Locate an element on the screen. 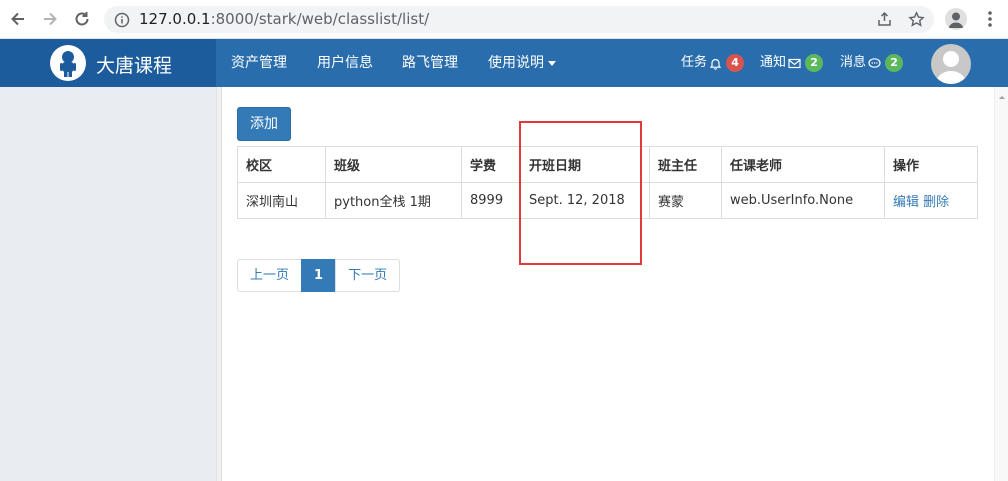 The height and width of the screenshot is (481, 1008). url-path: :8000/stark/web/classlist/list/ is located at coordinates (320, 19).